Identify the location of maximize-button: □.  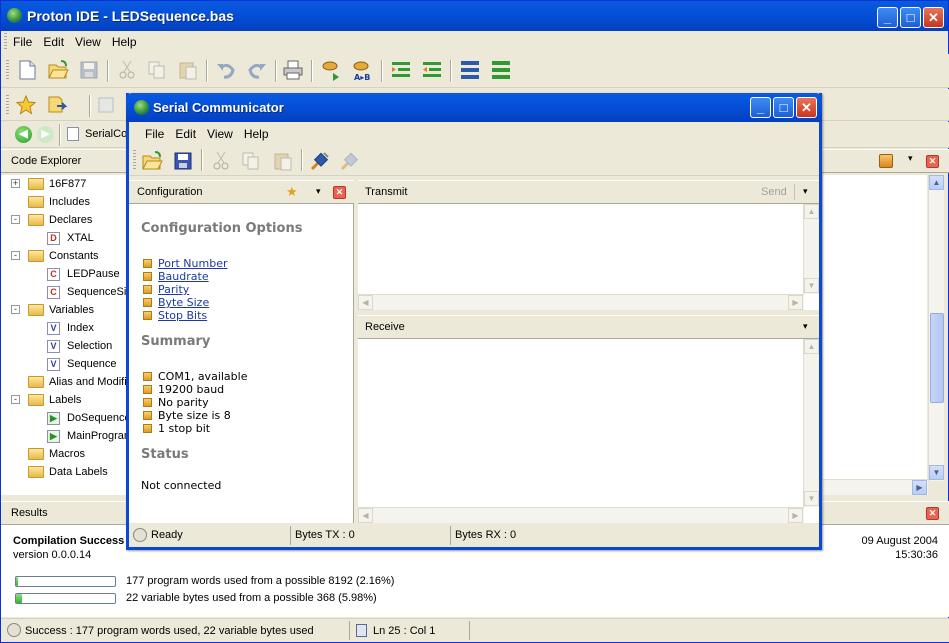
(910, 17).